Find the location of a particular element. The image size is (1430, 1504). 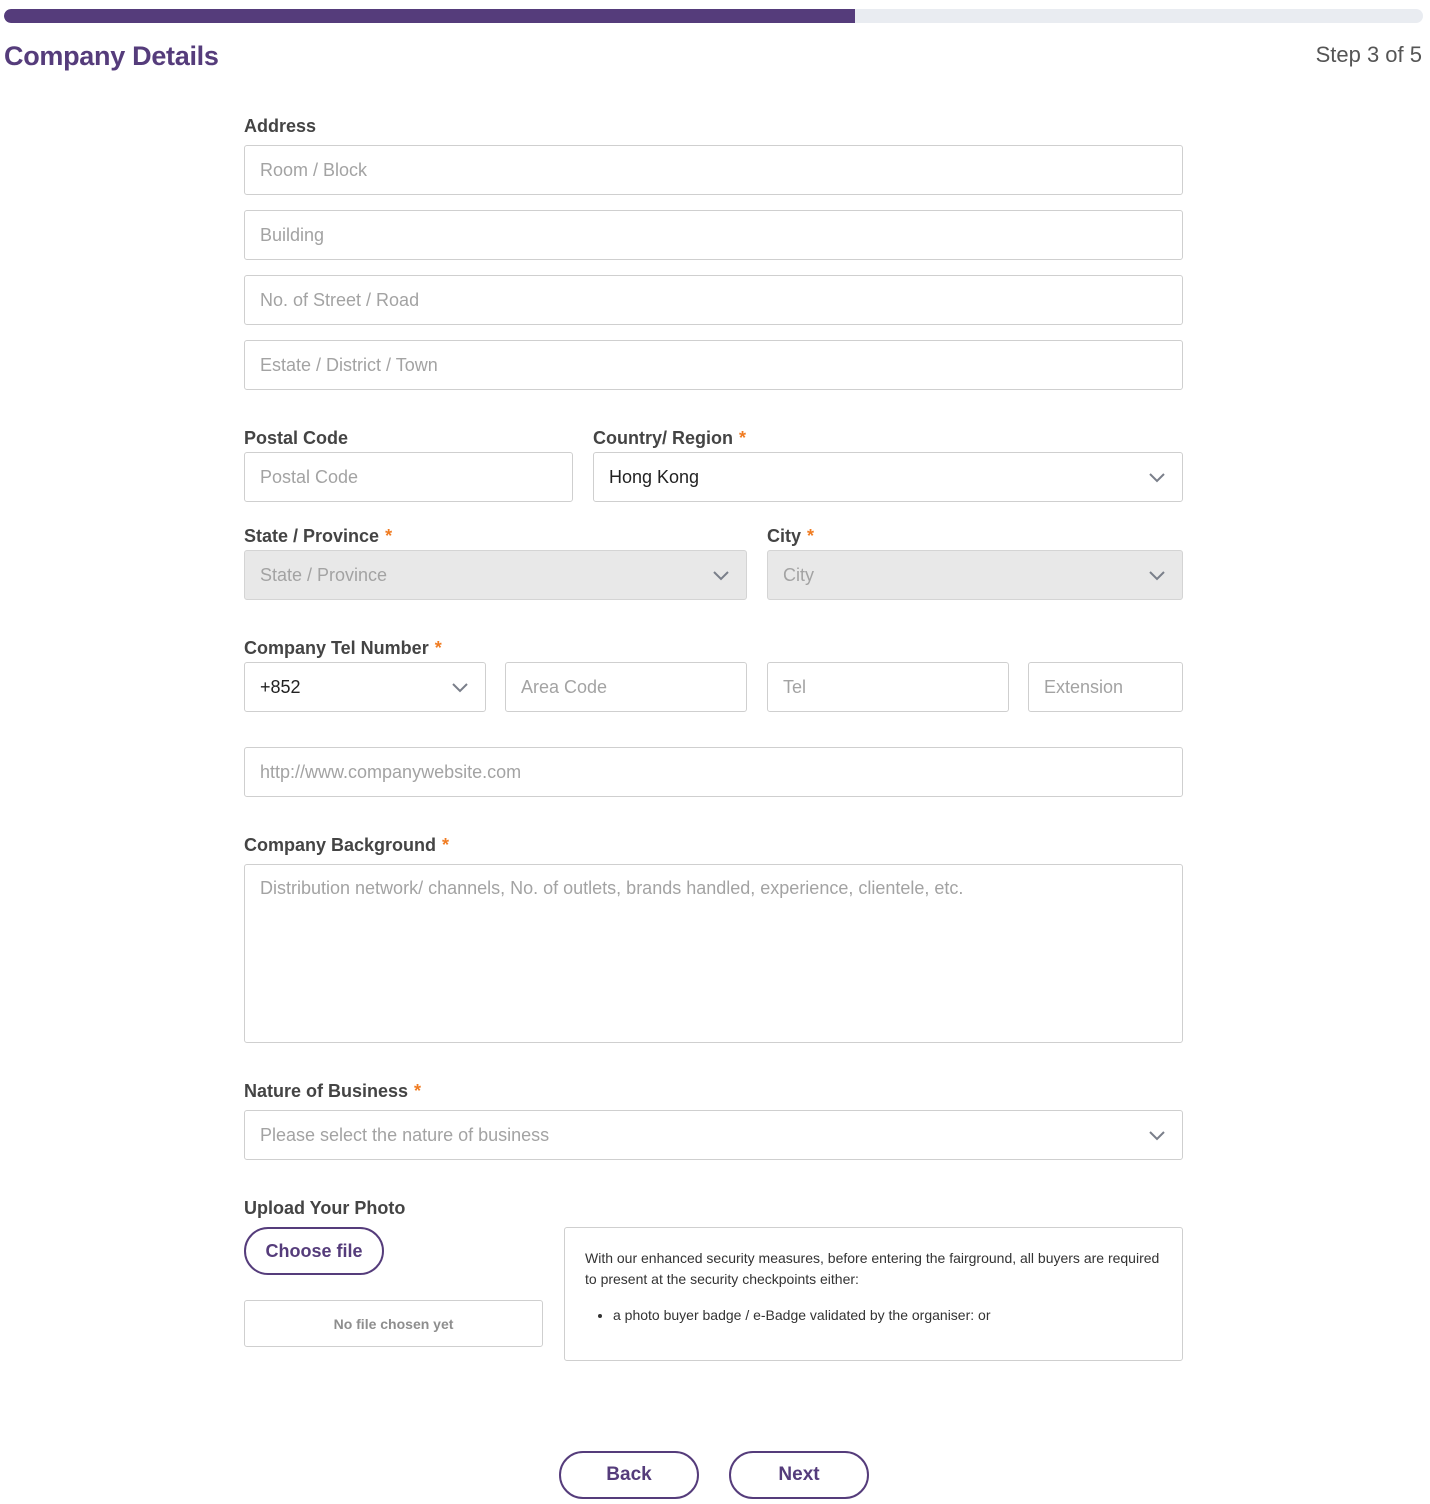

country-value: Hong Kong is located at coordinates (654, 476).